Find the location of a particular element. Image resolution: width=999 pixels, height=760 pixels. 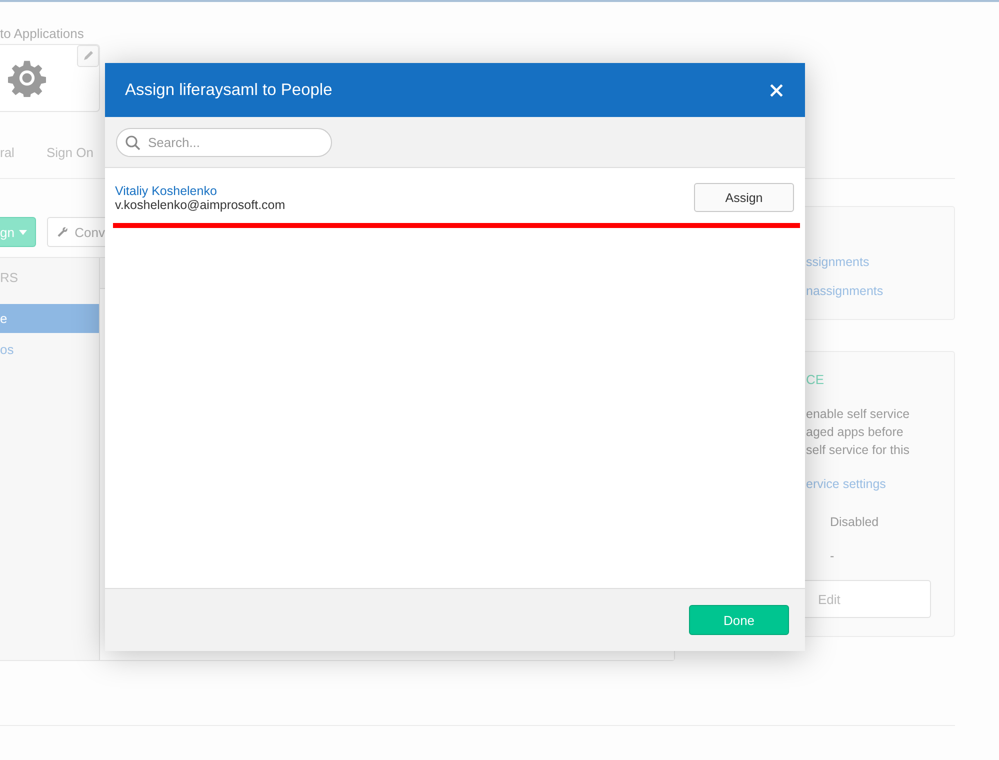

caret-icon is located at coordinates (23, 232).